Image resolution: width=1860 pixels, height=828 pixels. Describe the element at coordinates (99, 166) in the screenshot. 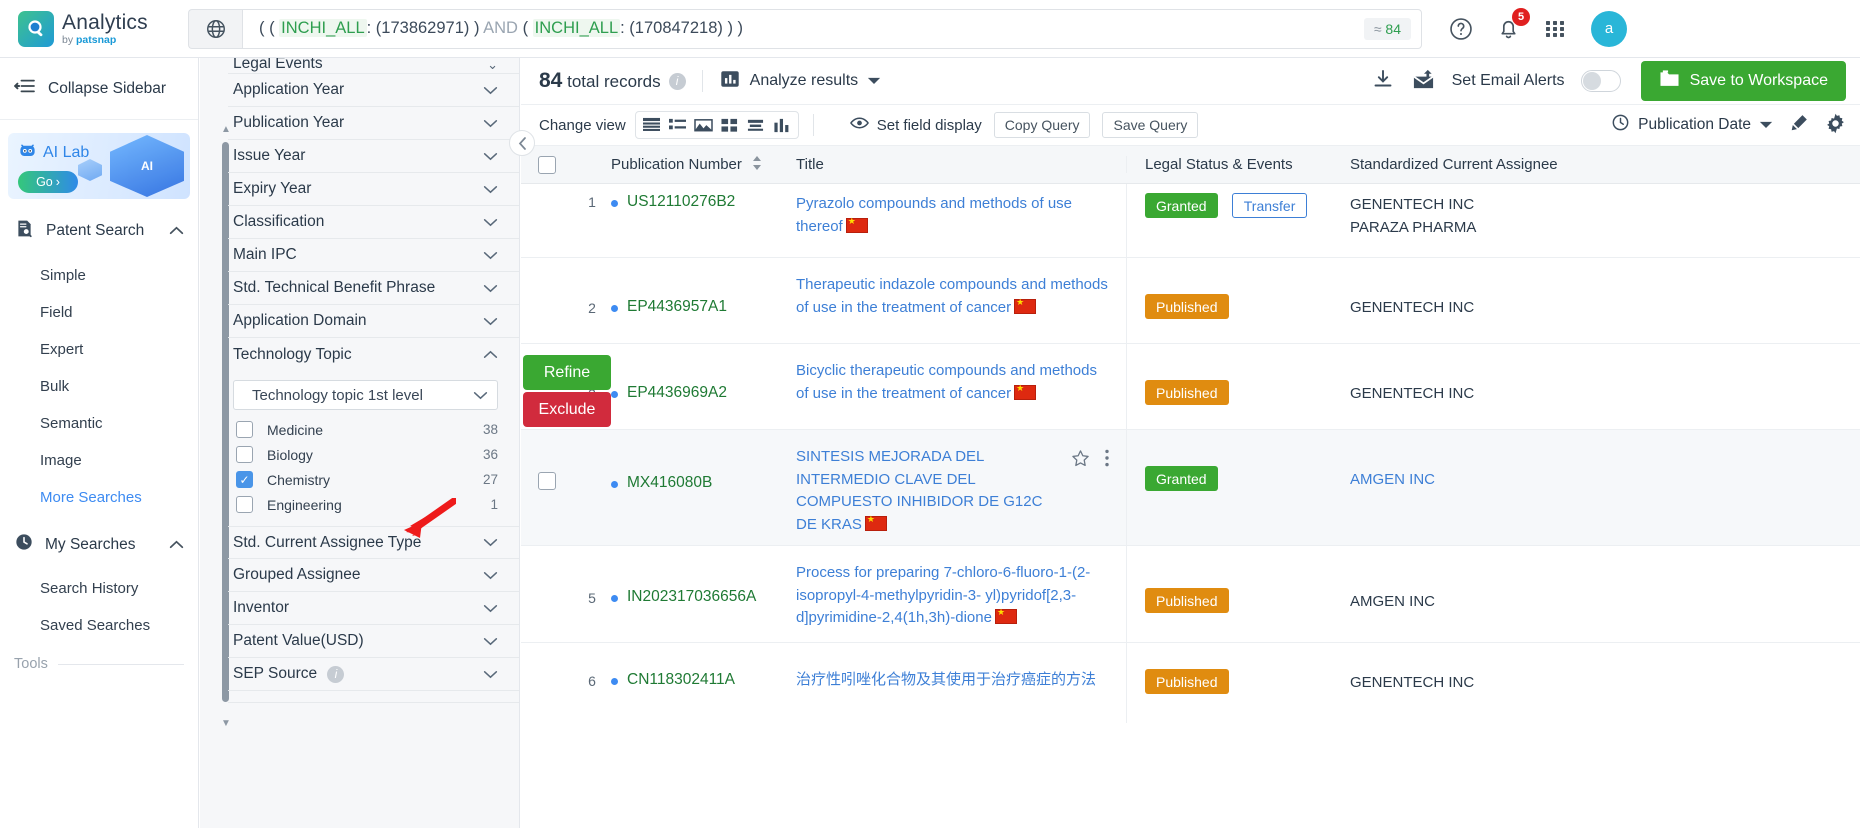

I see `ai-lab-banner: AI AI Lab Go ›` at that location.